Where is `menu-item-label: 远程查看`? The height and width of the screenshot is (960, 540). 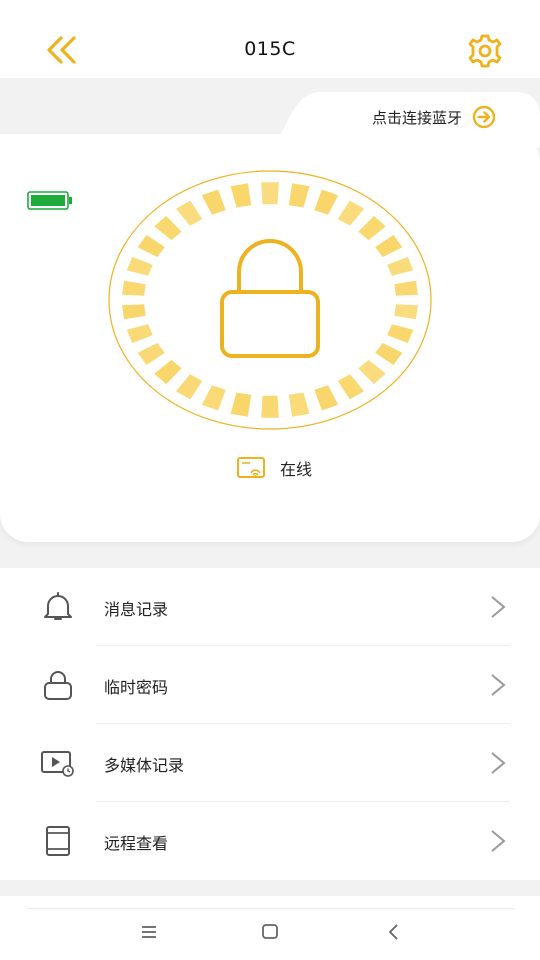 menu-item-label: 远程查看 is located at coordinates (136, 843).